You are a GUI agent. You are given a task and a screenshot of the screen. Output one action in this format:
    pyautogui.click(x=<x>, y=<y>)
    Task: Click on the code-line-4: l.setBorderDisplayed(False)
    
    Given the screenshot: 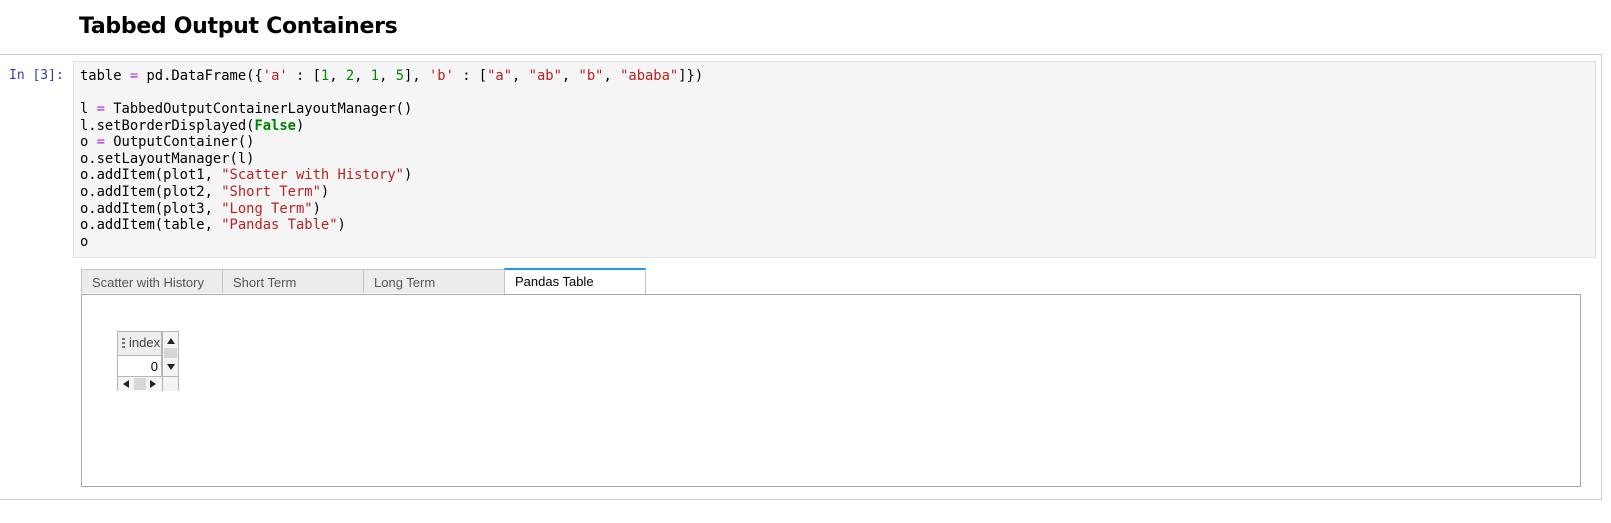 What is the action you would take?
    pyautogui.click(x=192, y=126)
    